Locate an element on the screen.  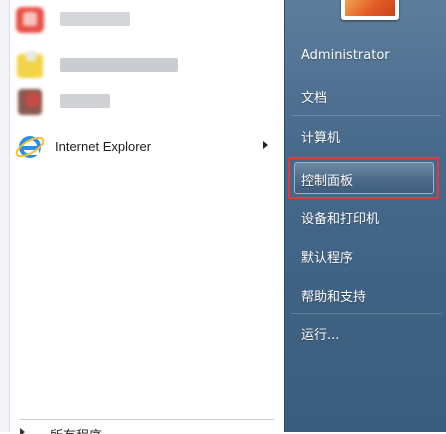
left-edge is located at coordinates (5, 216).